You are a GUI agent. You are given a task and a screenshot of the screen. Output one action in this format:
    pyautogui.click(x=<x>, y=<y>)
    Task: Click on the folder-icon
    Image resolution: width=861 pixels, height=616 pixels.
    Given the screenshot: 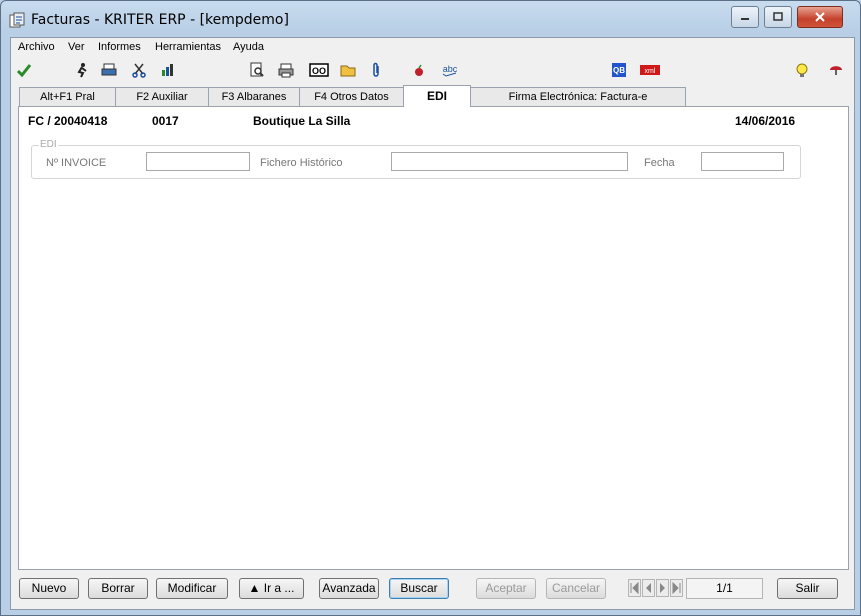 What is the action you would take?
    pyautogui.click(x=348, y=70)
    